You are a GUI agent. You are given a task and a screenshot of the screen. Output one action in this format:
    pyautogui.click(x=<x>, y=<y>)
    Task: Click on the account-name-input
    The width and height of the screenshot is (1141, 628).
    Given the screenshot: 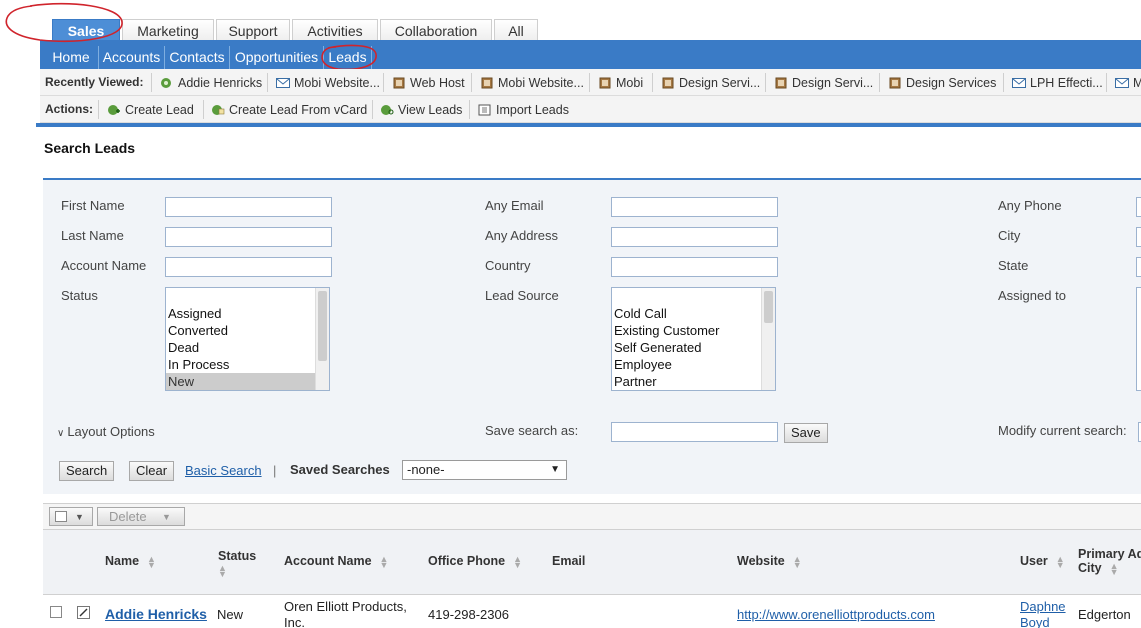 What is the action you would take?
    pyautogui.click(x=248, y=267)
    